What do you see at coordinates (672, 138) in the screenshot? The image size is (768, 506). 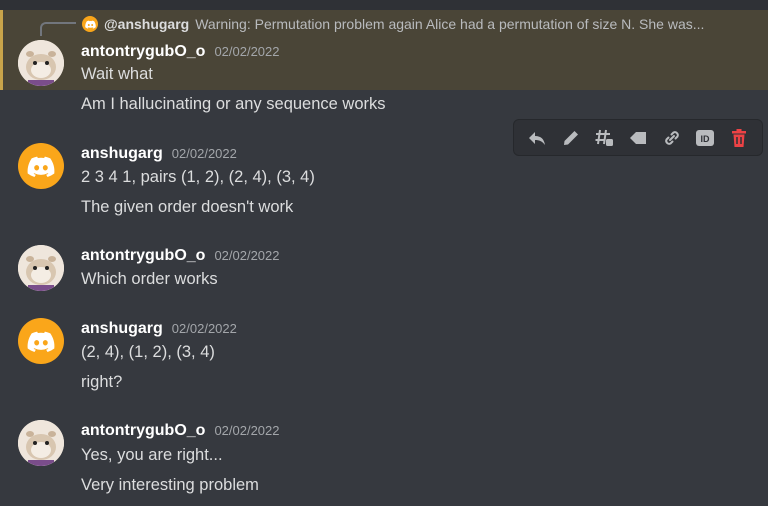 I see `copy-link-icon` at bounding box center [672, 138].